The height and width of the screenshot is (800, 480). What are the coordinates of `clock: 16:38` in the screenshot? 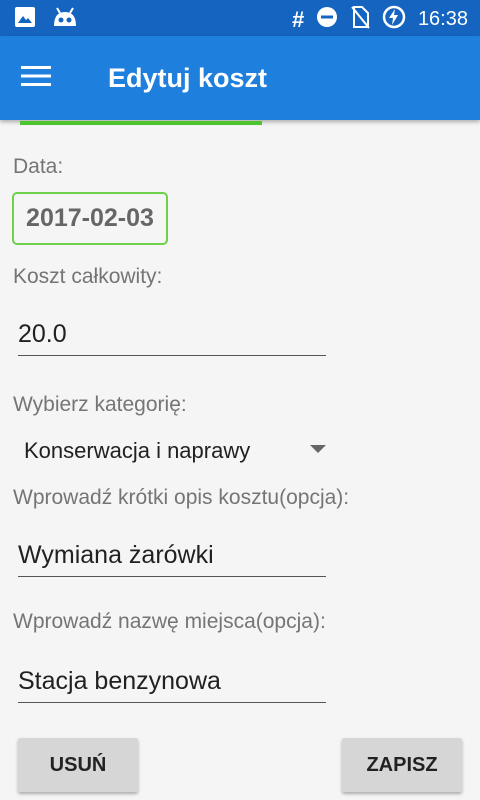 It's located at (442, 19).